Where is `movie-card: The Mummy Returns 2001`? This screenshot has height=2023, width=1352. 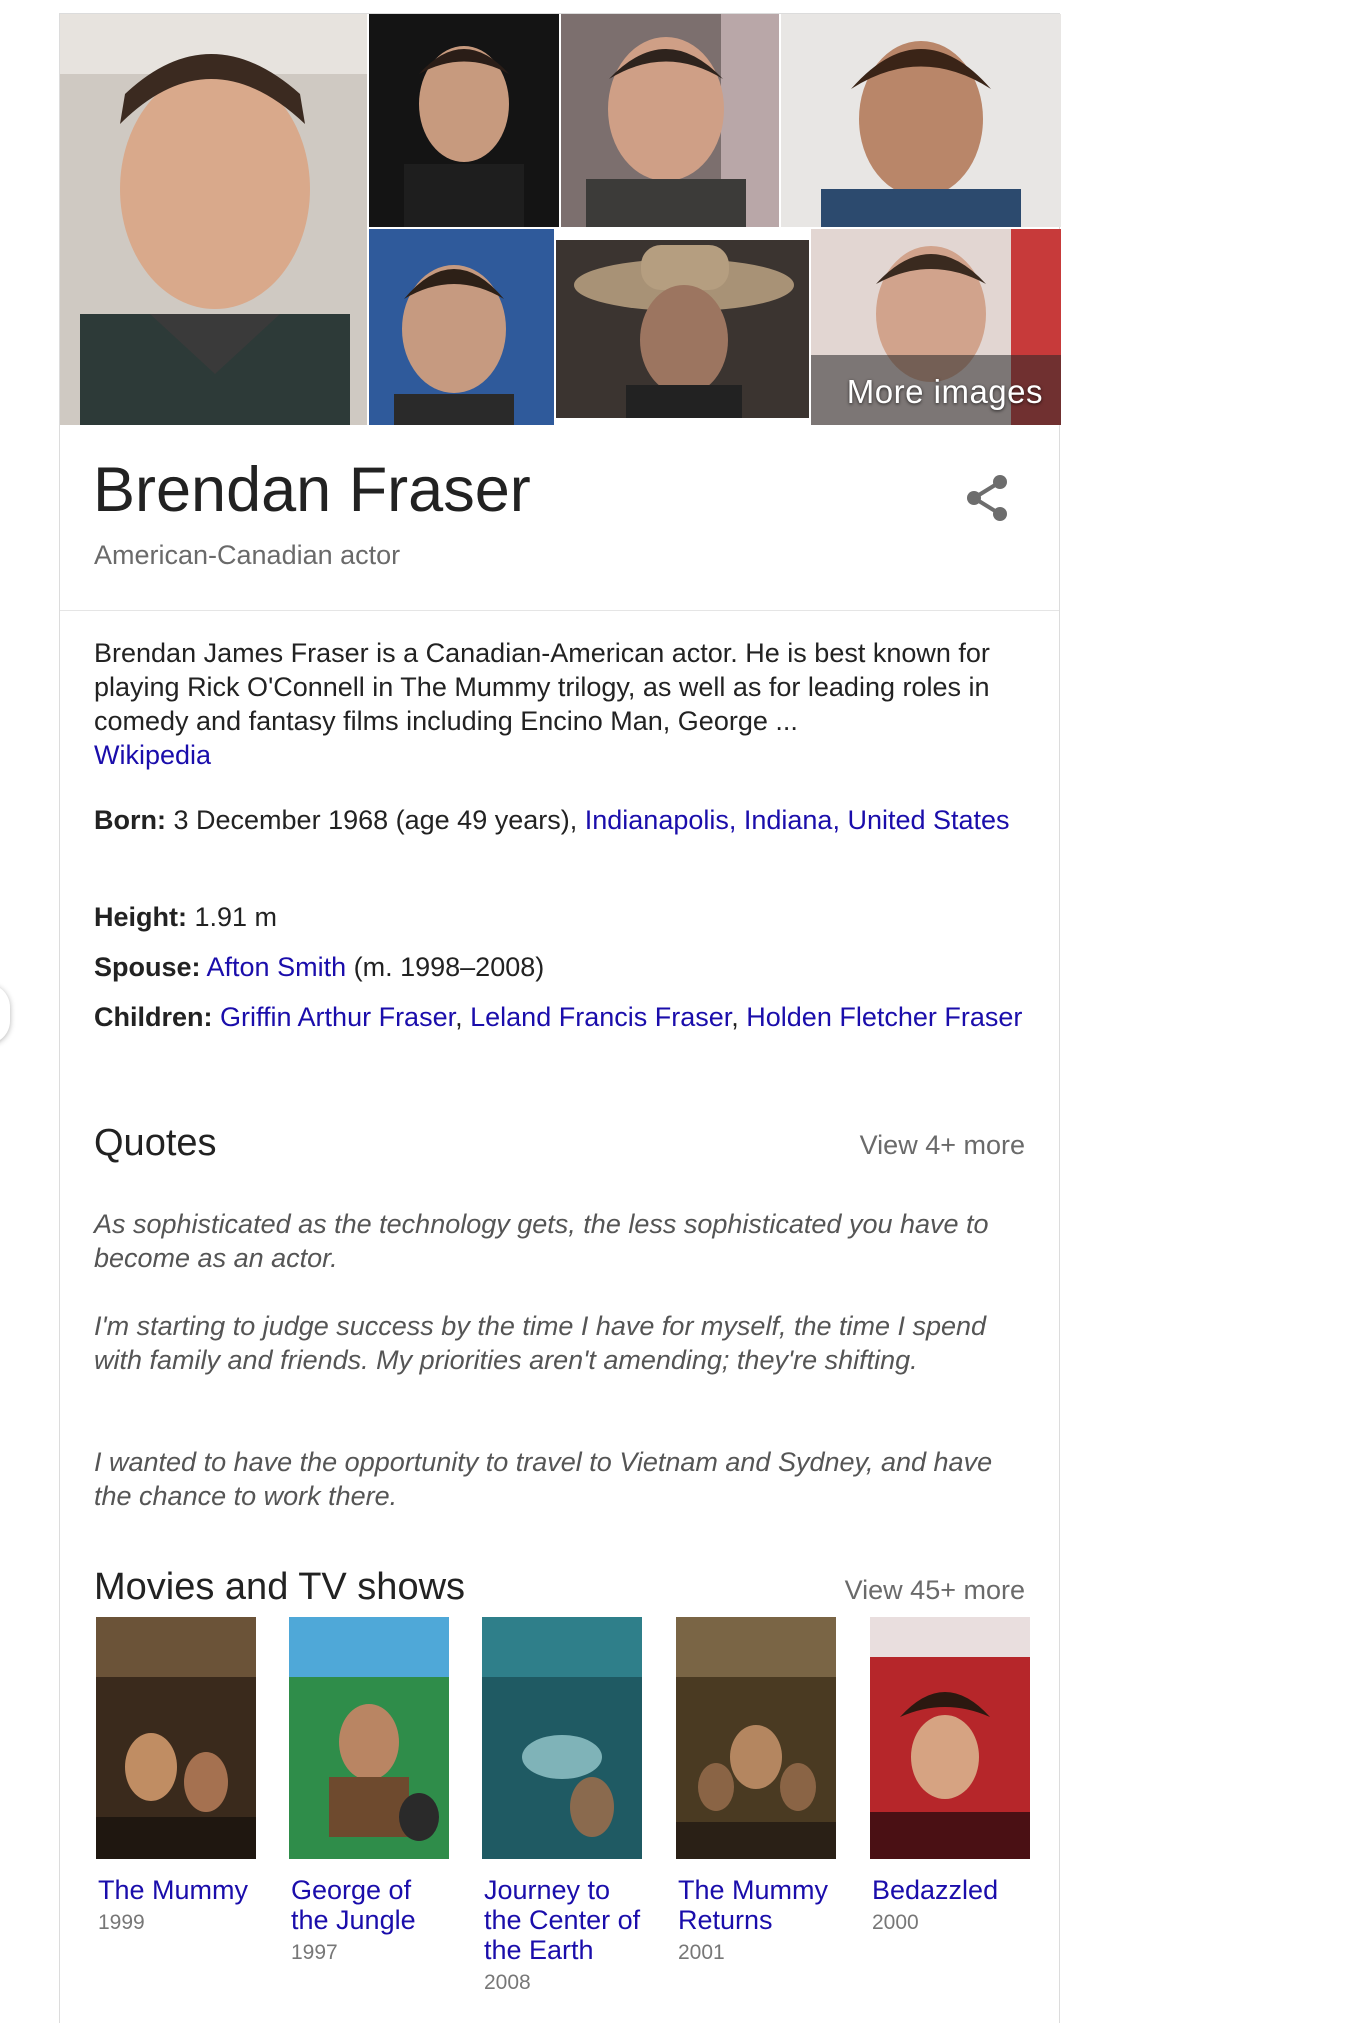 movie-card: The Mummy Returns 2001 is located at coordinates (757, 1791).